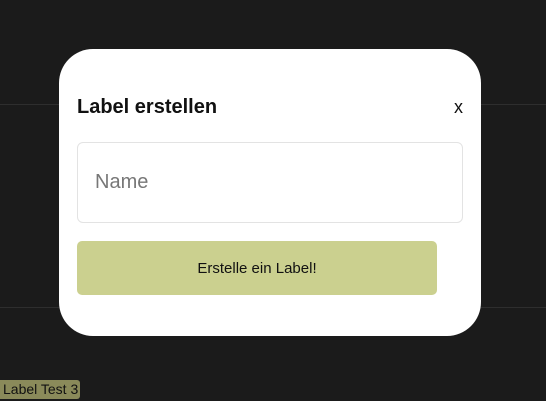  What do you see at coordinates (458, 107) in the screenshot?
I see `close-button: x` at bounding box center [458, 107].